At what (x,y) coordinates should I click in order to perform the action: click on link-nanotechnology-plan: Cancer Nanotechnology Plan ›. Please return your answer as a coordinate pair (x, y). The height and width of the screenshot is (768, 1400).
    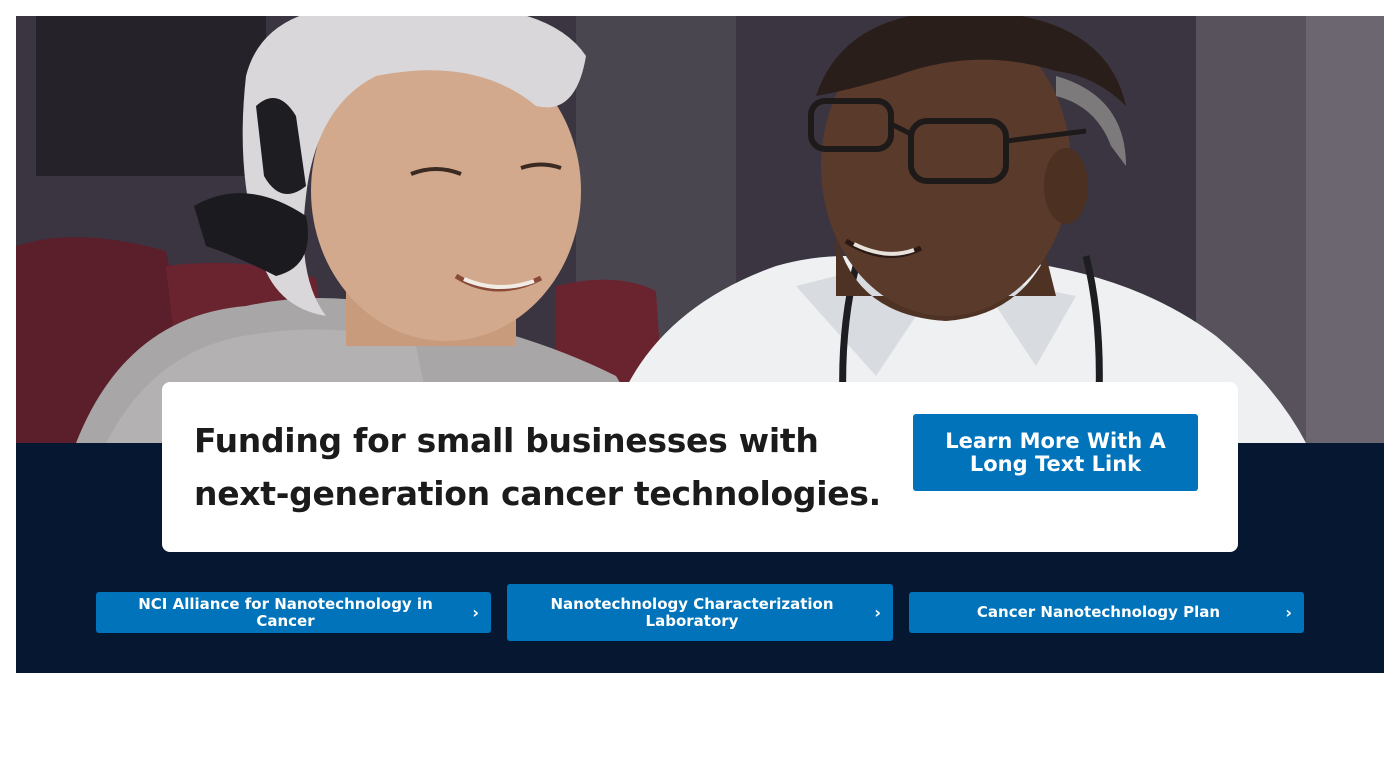
    Looking at the image, I should click on (1106, 612).